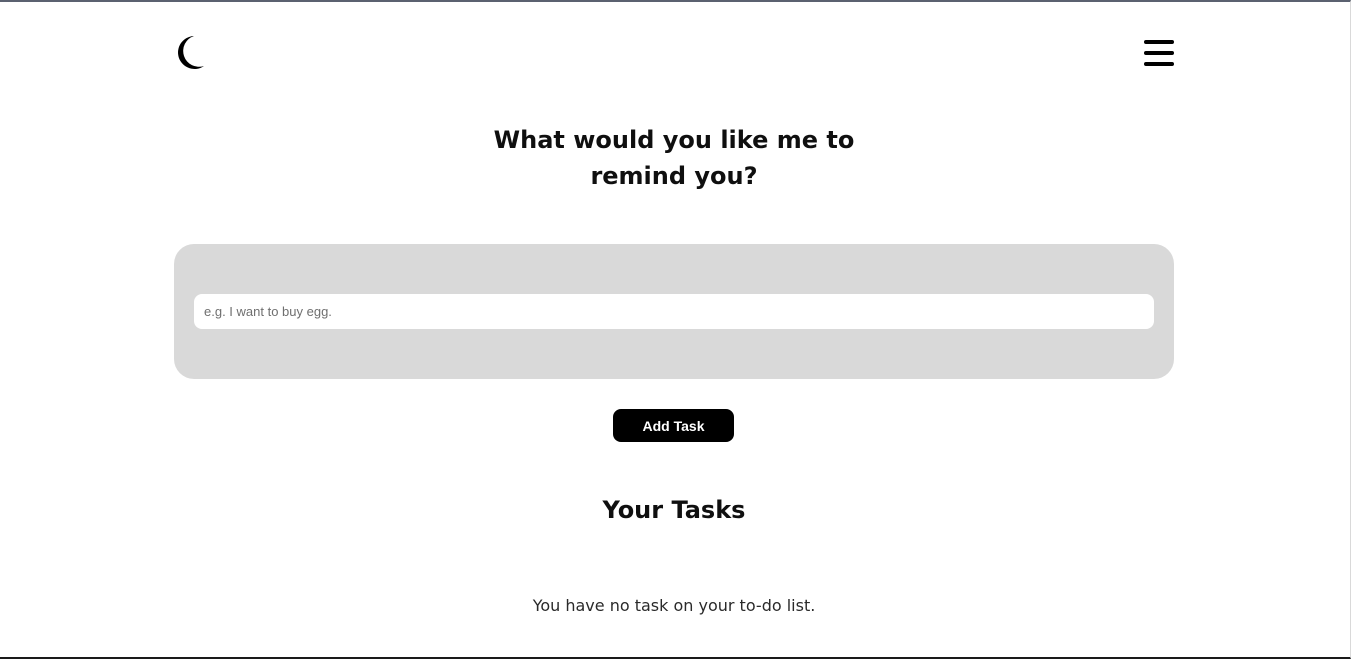 Image resolution: width=1351 pixels, height=659 pixels. I want to click on page-title-line-2: remind you?, so click(674, 176).